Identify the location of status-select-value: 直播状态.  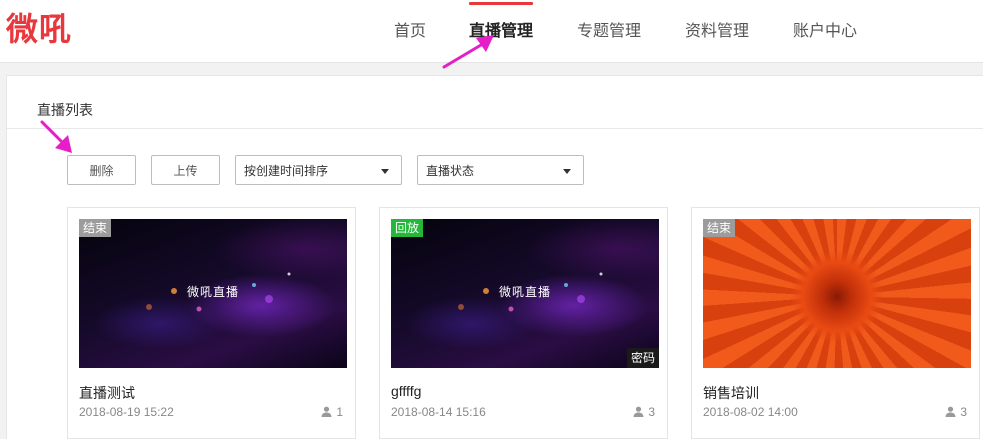
(450, 171).